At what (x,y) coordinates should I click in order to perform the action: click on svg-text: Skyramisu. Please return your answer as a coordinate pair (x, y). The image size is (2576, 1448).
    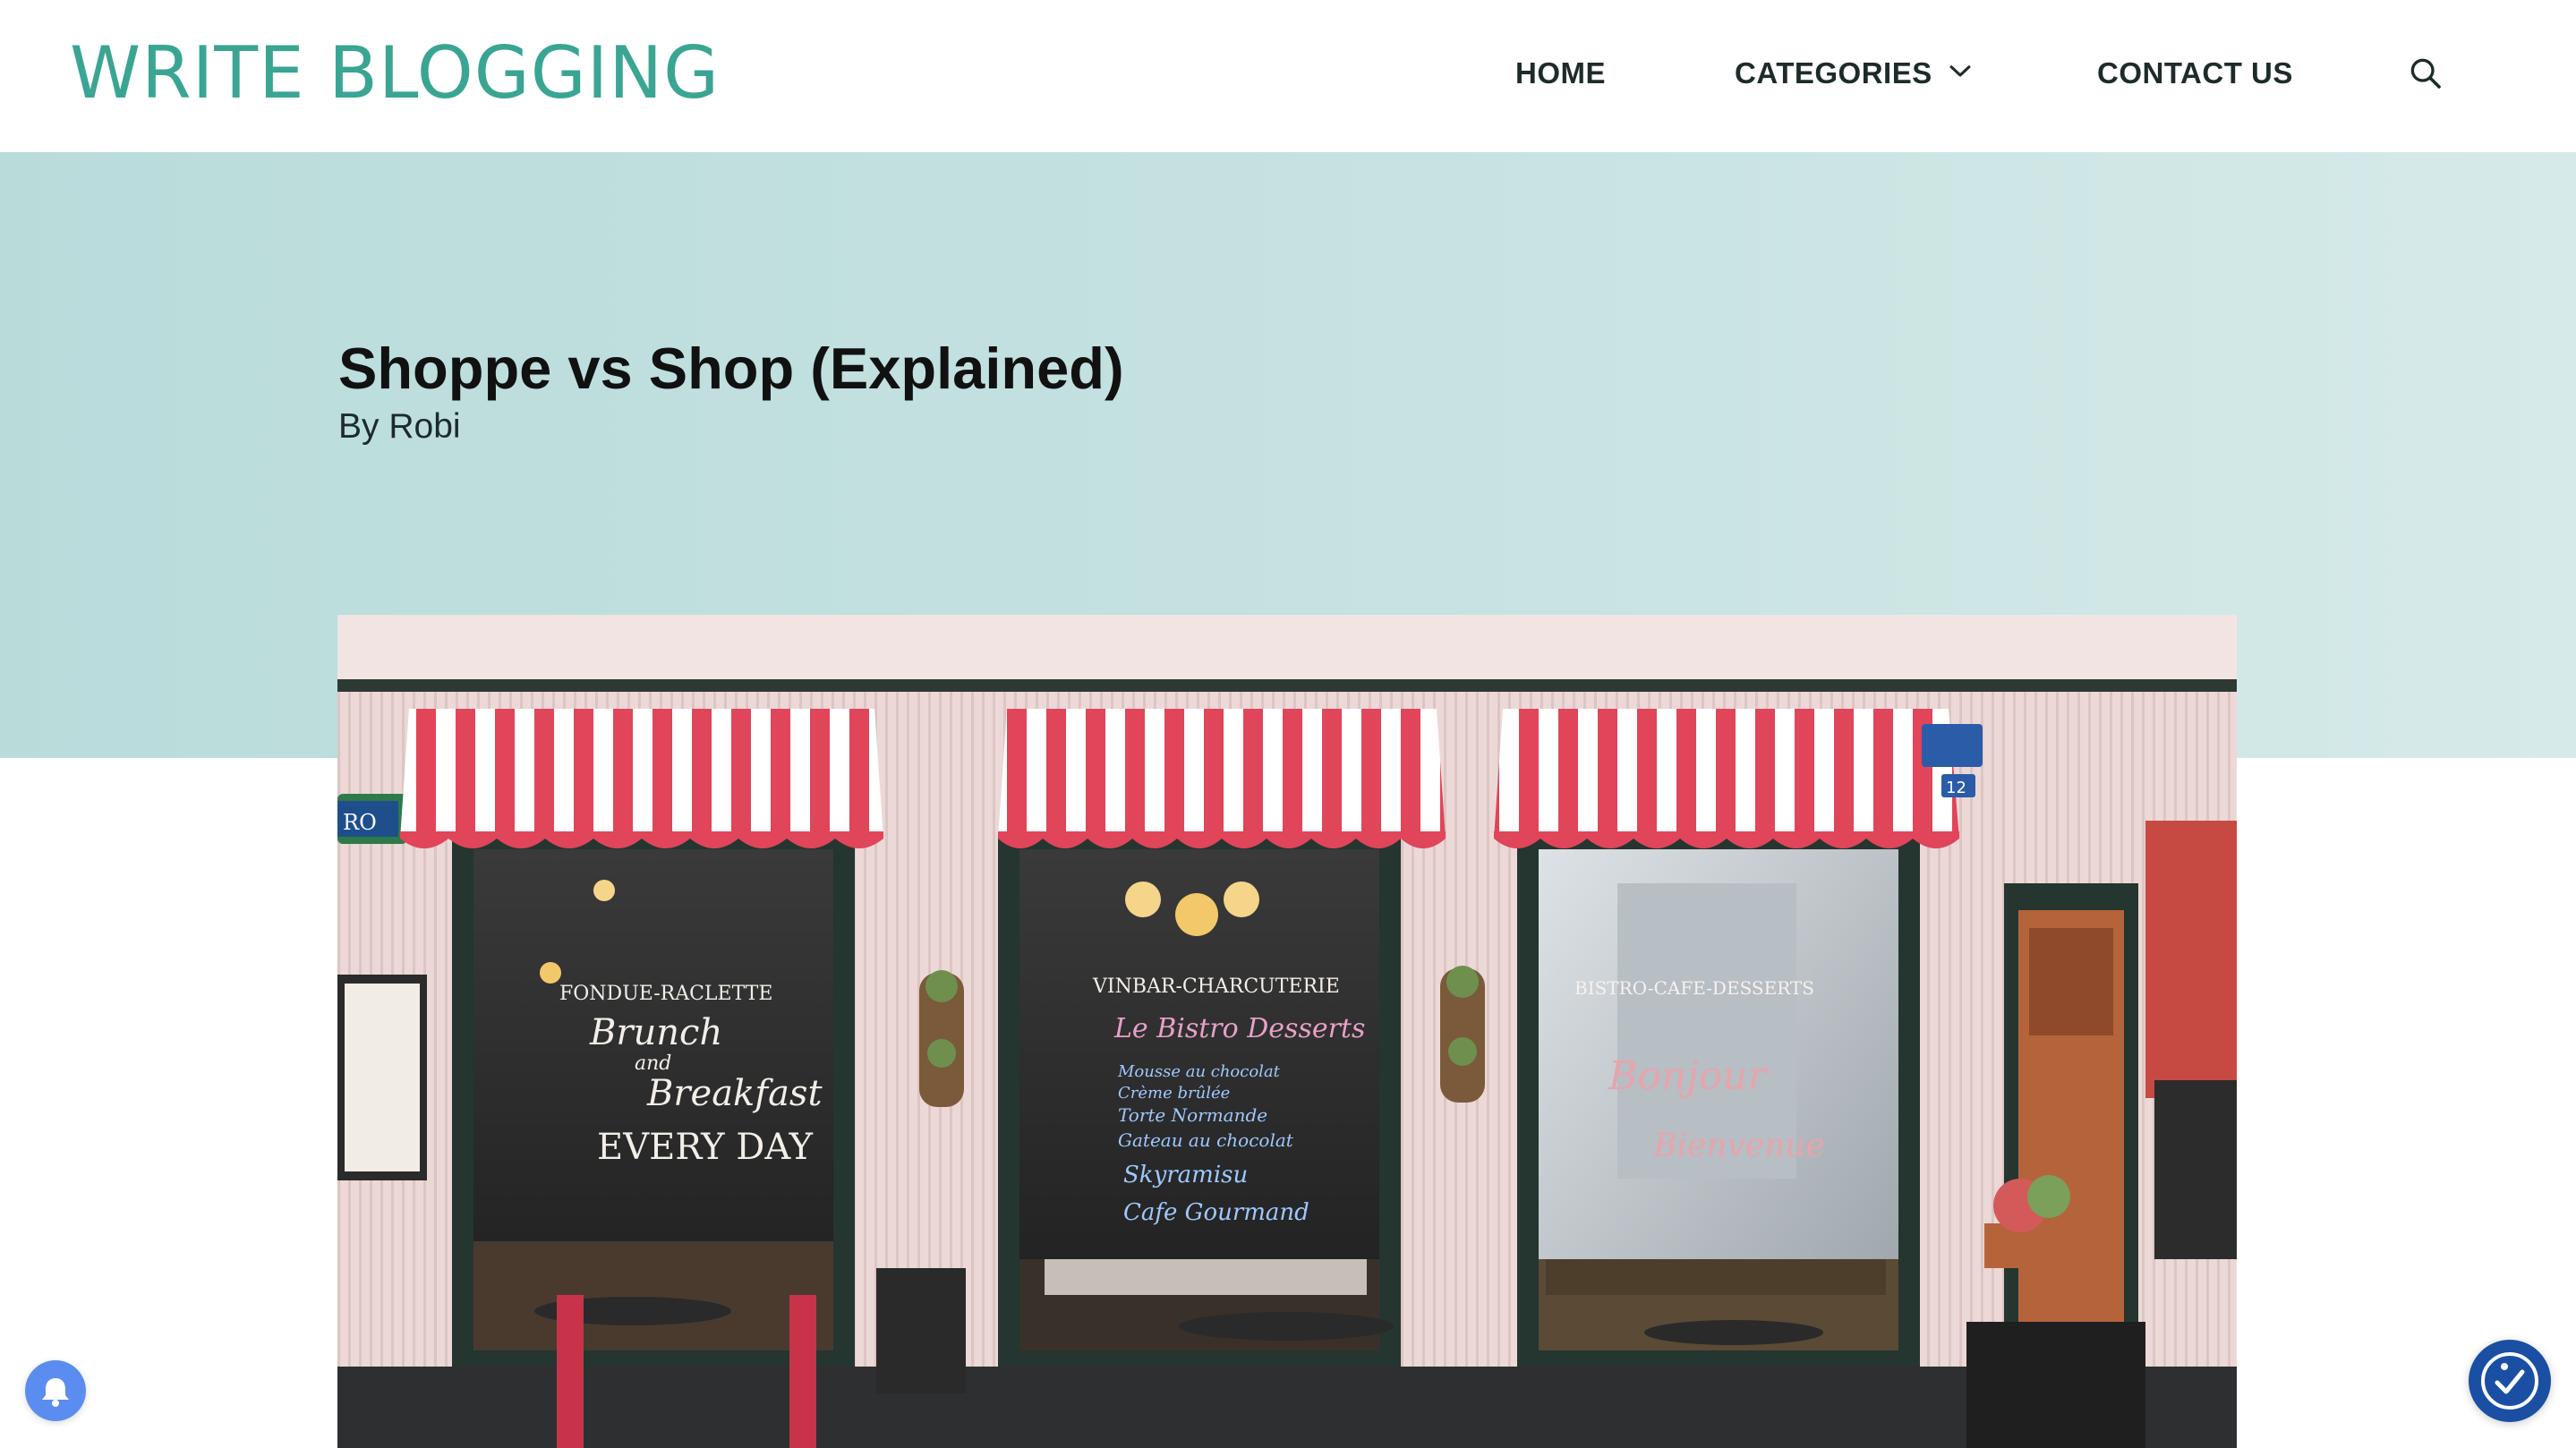
    Looking at the image, I should click on (1185, 1175).